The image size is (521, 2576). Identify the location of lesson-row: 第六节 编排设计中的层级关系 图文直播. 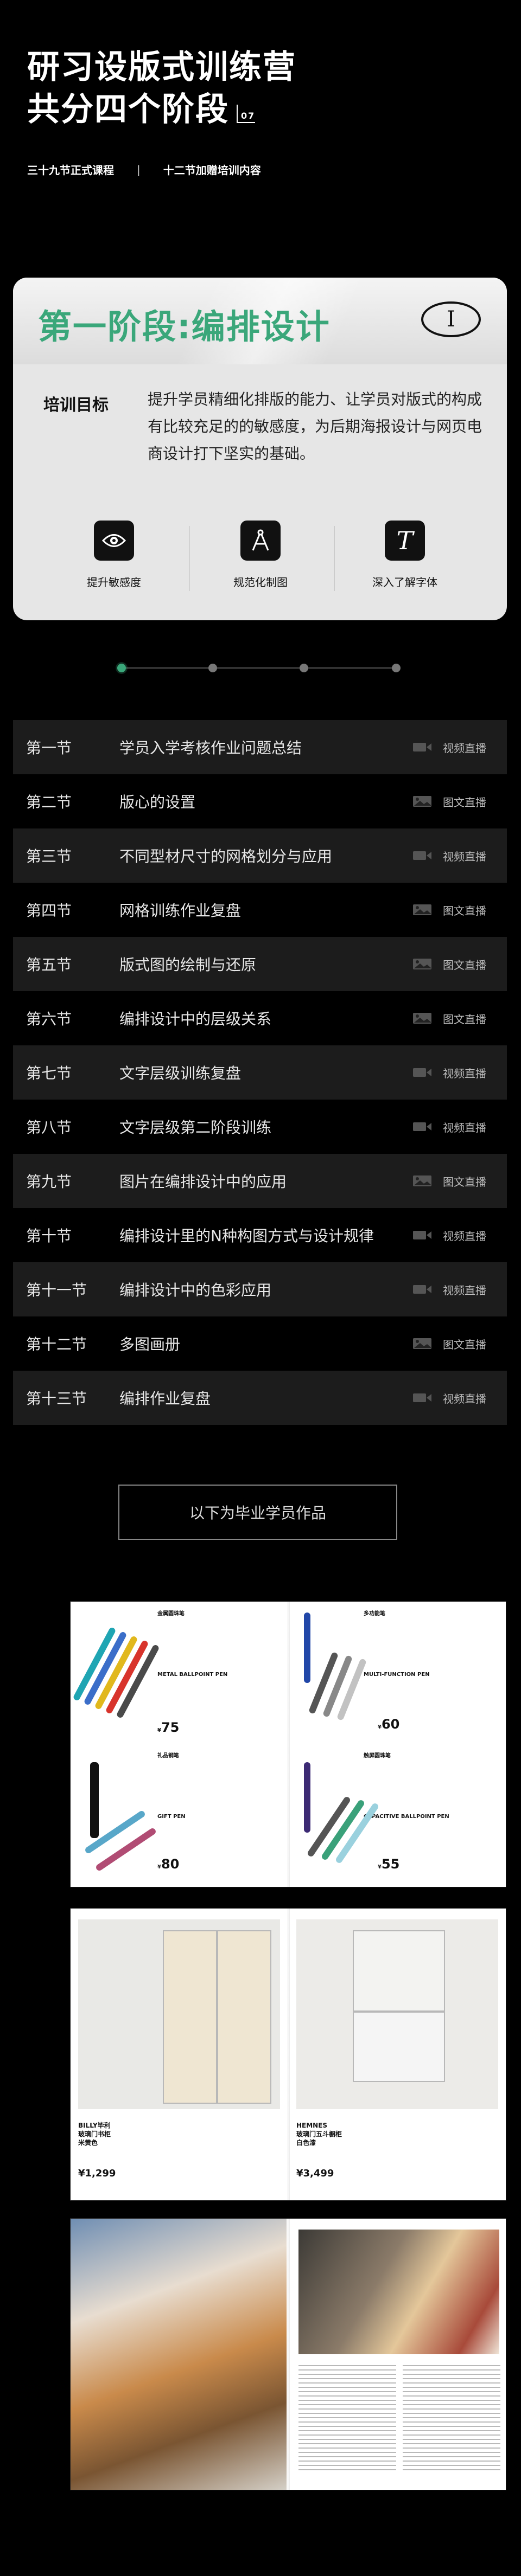
(260, 1018).